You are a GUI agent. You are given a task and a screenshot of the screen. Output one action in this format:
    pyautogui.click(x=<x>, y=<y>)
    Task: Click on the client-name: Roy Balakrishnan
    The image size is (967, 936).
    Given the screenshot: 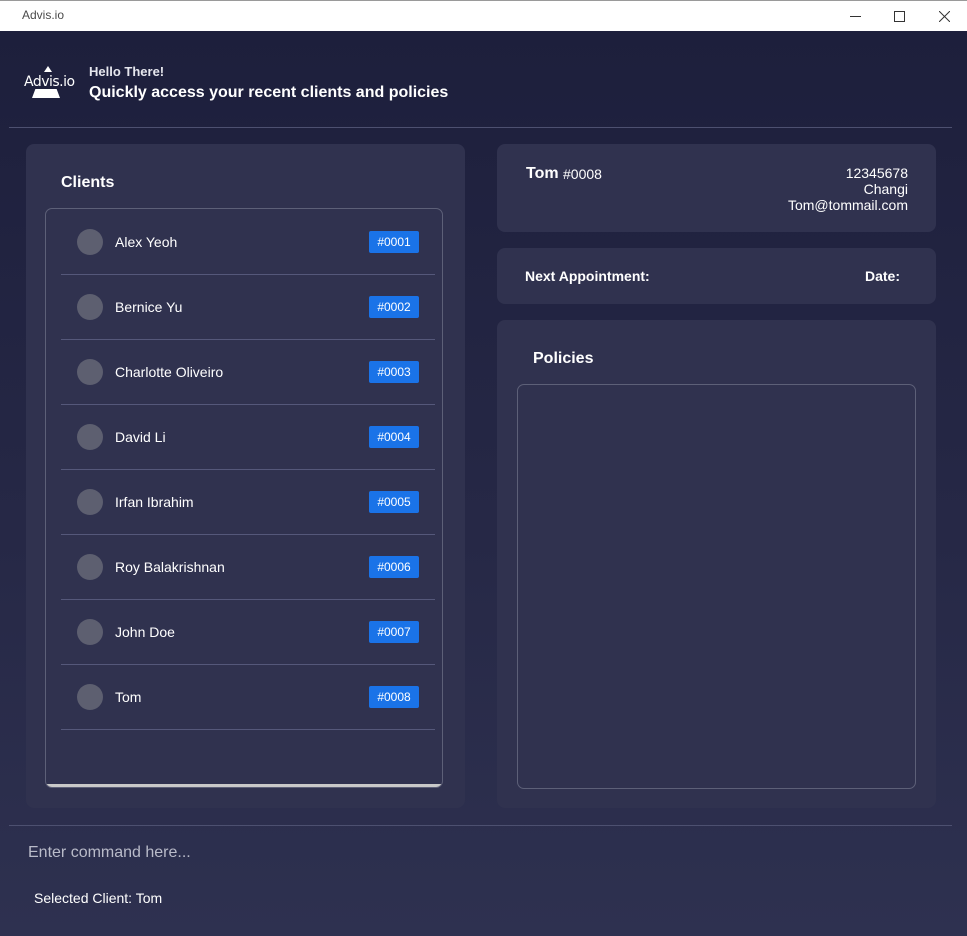 What is the action you would take?
    pyautogui.click(x=170, y=567)
    